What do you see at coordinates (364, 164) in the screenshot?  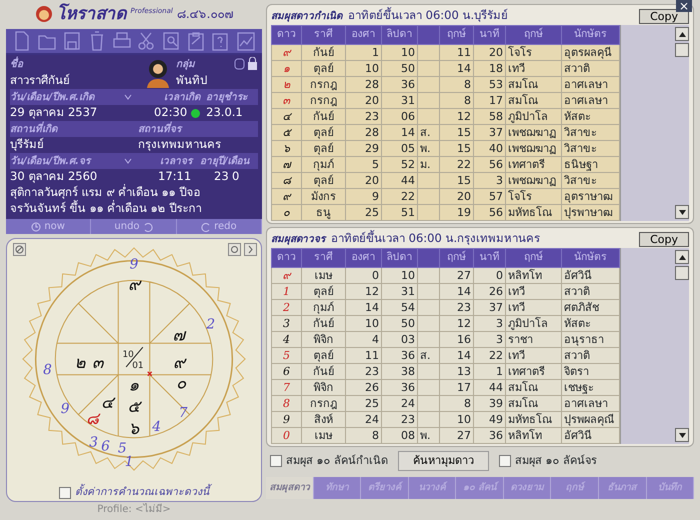 I see `degree-cell: 5` at bounding box center [364, 164].